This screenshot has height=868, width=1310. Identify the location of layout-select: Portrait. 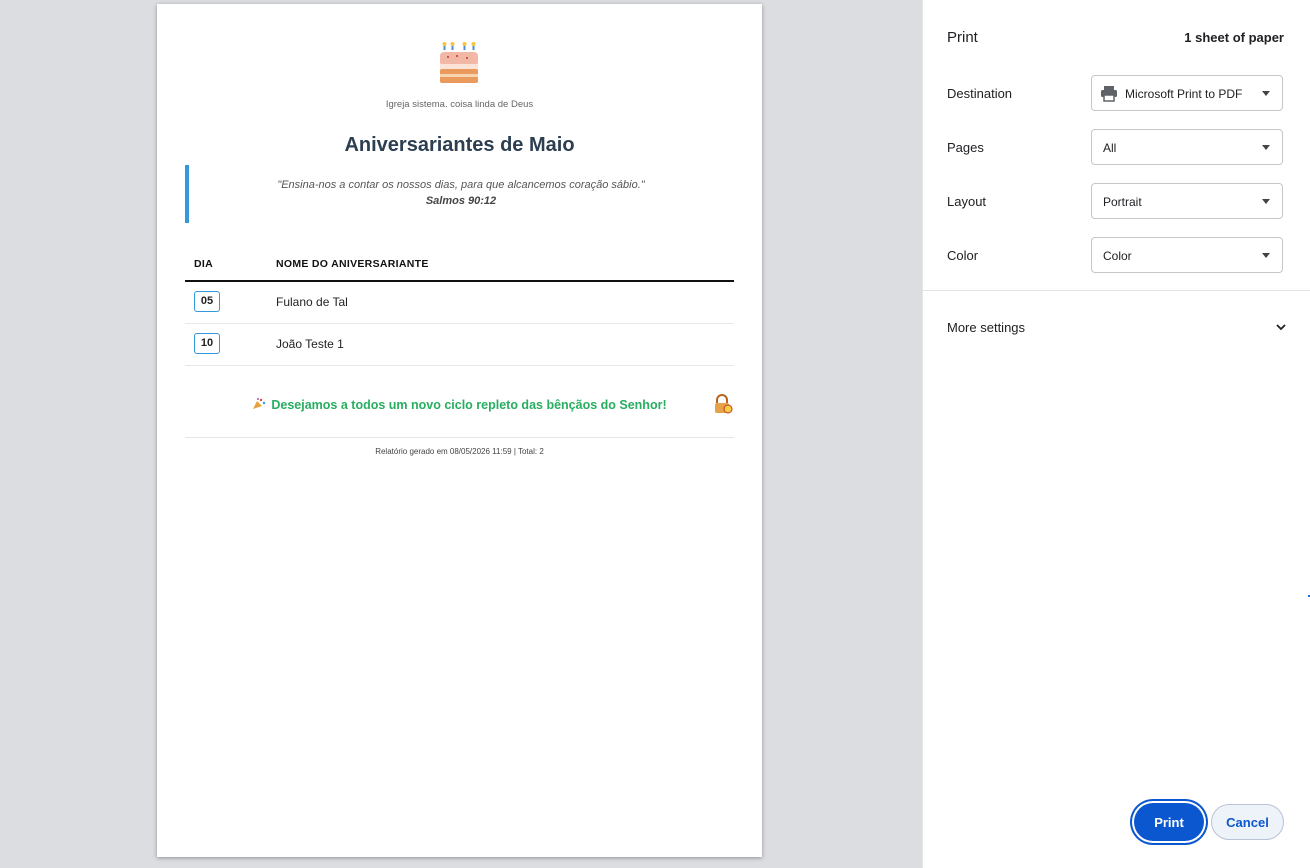
(1187, 201).